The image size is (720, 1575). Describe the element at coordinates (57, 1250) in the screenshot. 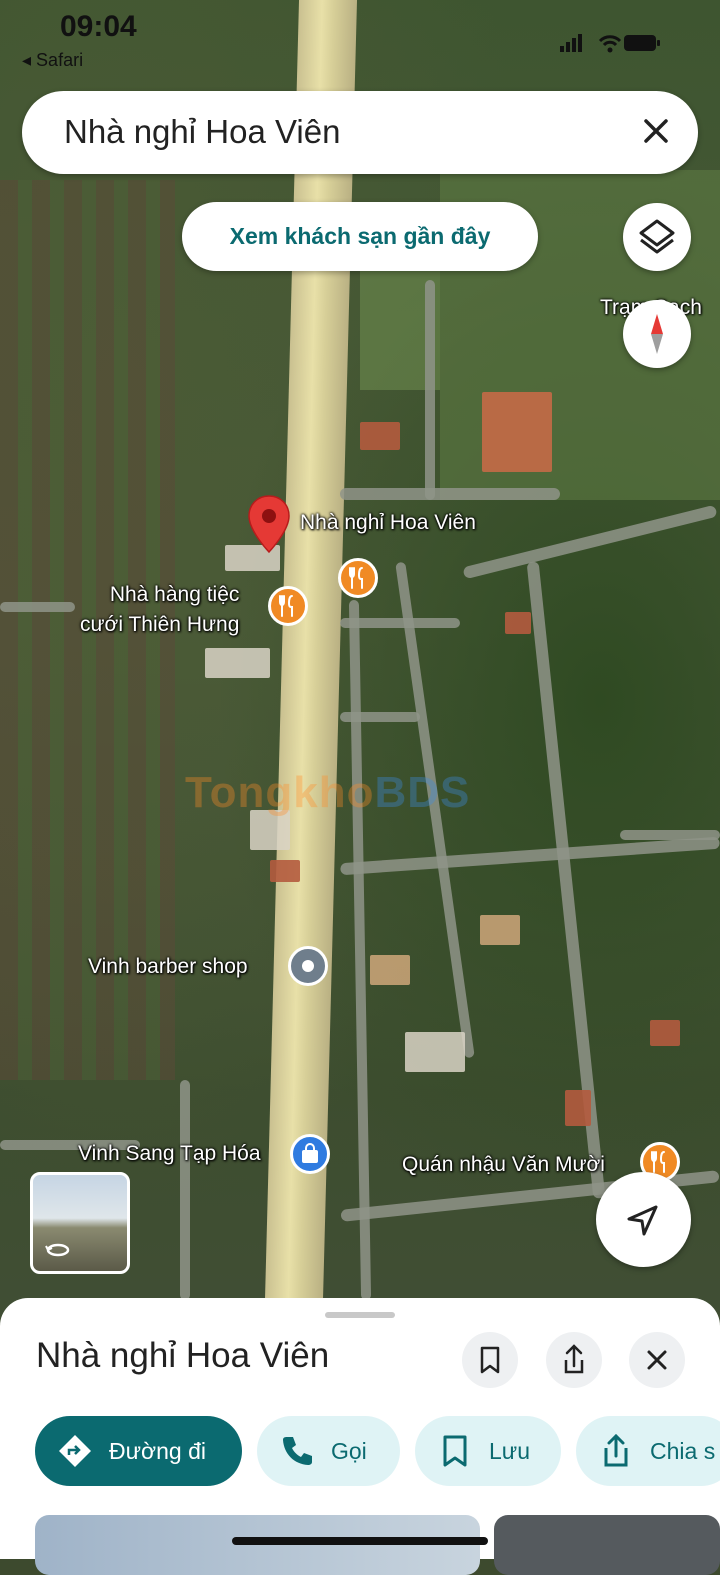

I see `rotate-360-icon` at that location.